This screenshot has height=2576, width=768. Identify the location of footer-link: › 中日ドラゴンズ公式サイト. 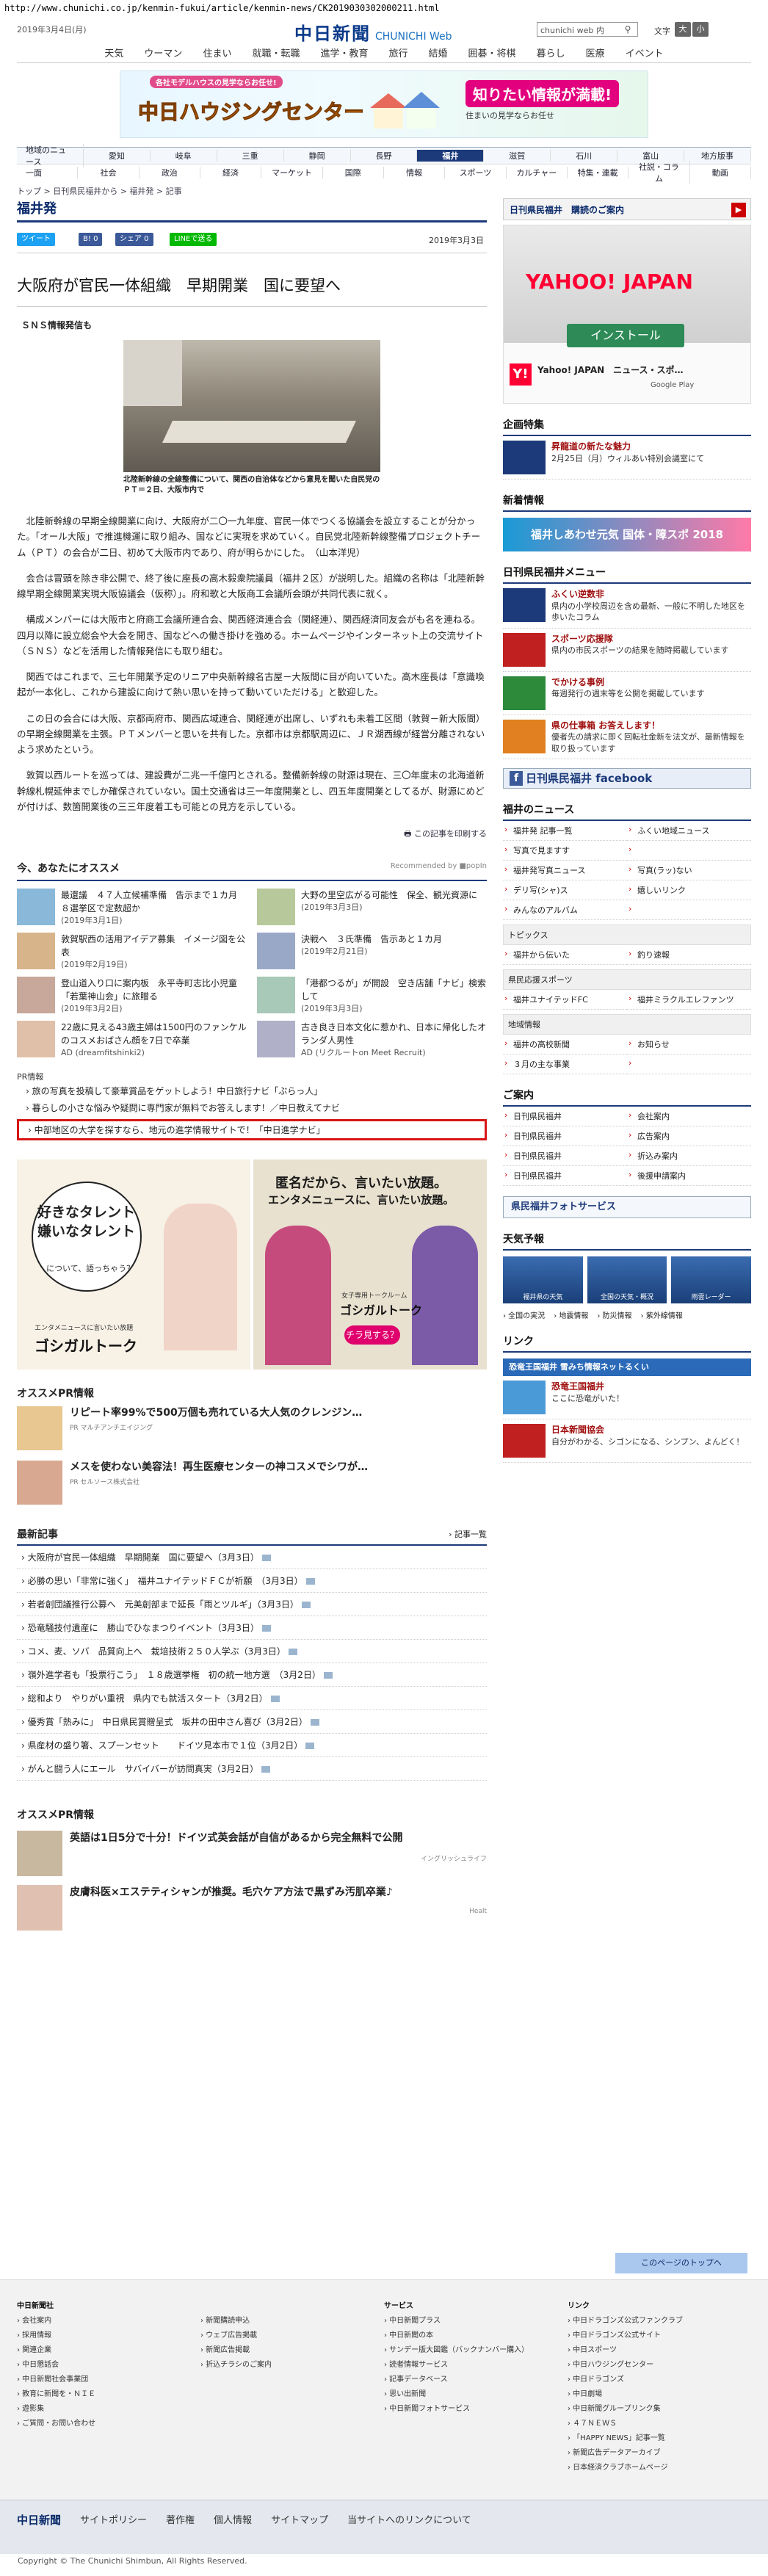
(660, 2336).